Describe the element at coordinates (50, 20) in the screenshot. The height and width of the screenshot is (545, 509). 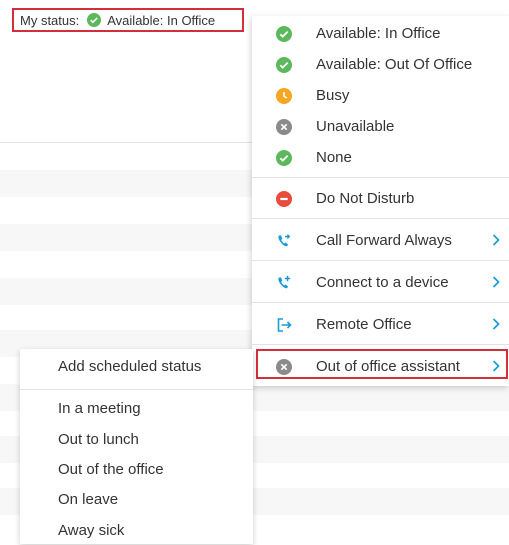
I see `status-label: My status:` at that location.